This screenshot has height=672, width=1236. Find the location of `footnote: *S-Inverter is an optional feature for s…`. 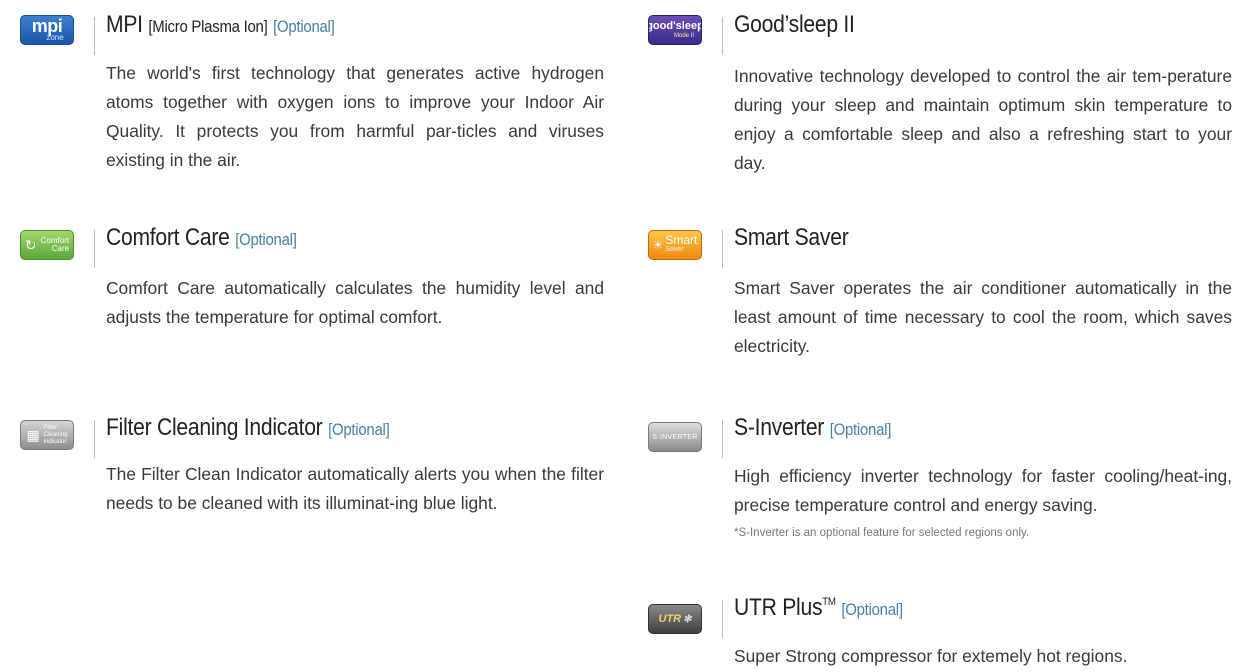

footnote: *S-Inverter is an optional feature for s… is located at coordinates (882, 533).